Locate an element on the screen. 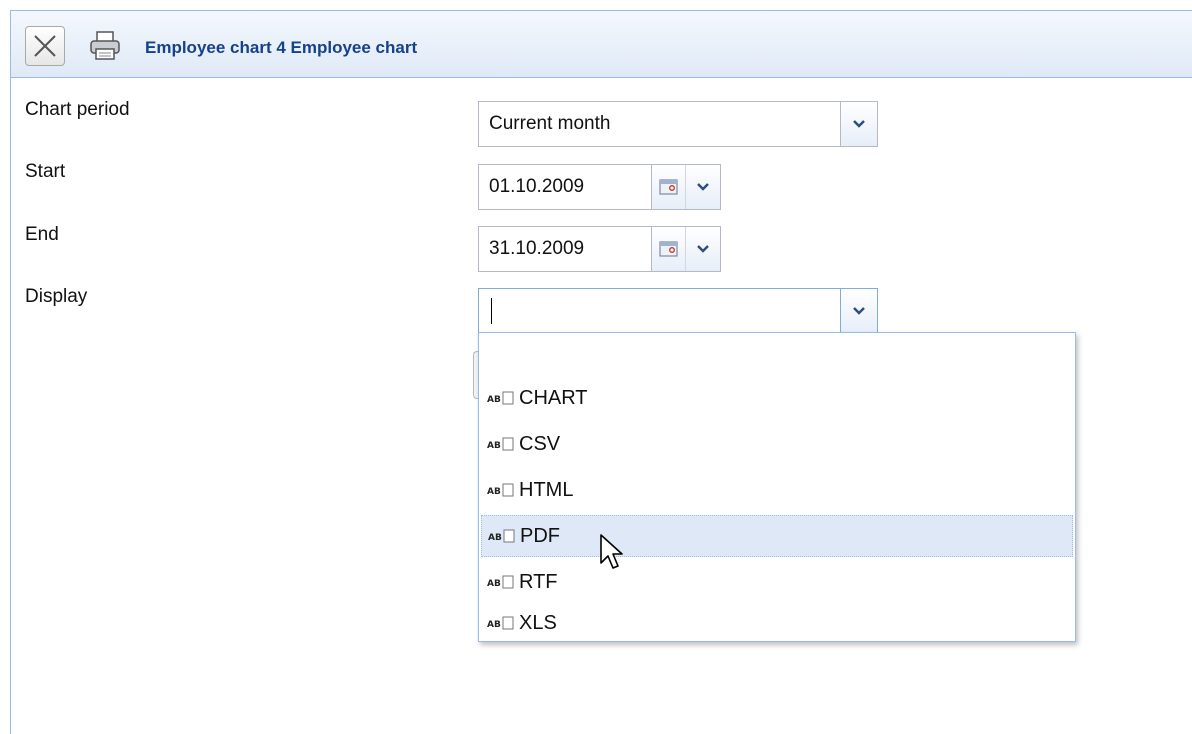 This screenshot has height=734, width=1192. end-calendar-button is located at coordinates (668, 249).